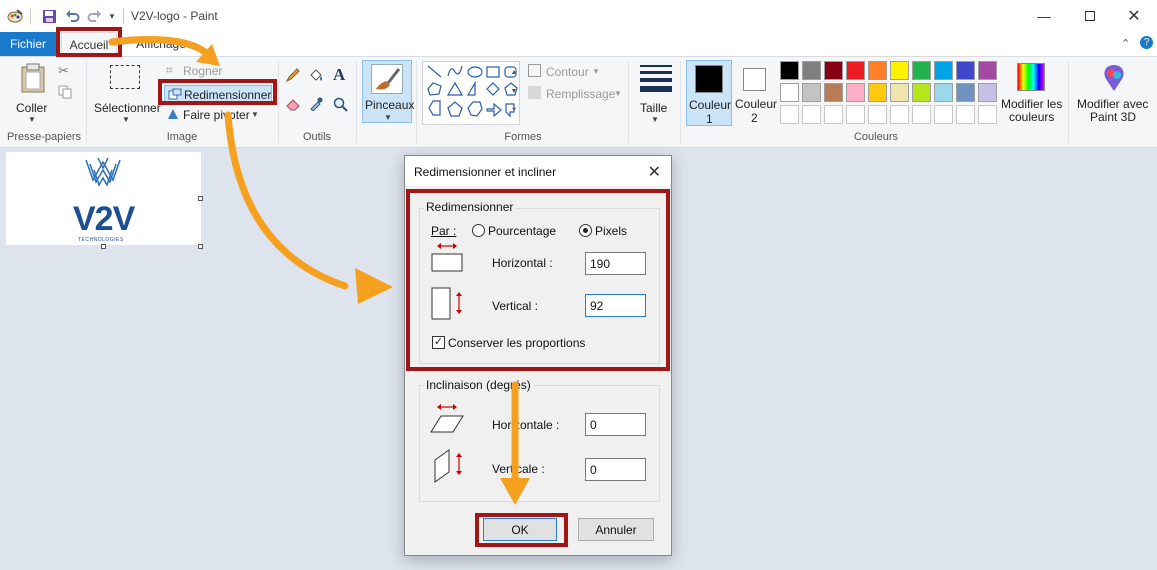 This screenshot has height=570, width=1157. What do you see at coordinates (615, 263) in the screenshot?
I see `horizontal-input` at bounding box center [615, 263].